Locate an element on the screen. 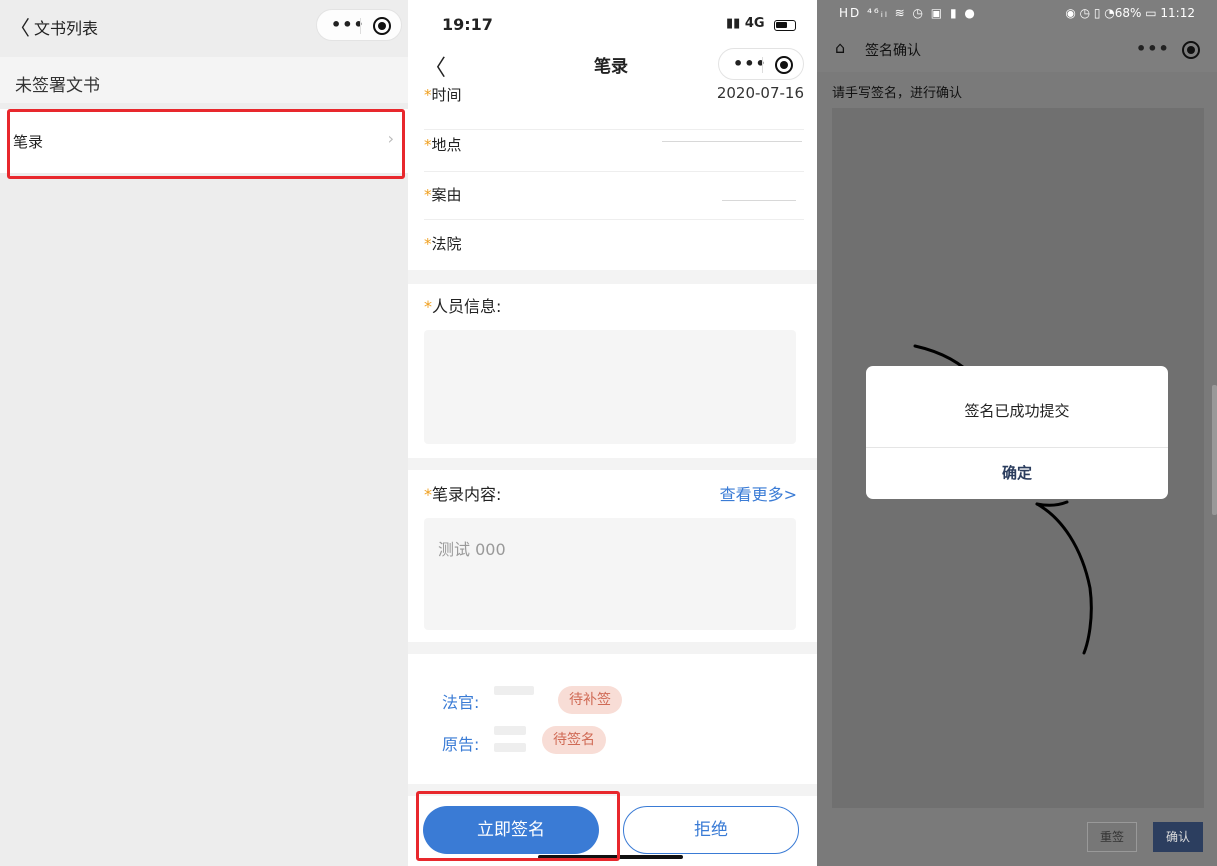  field-court: *法院 is located at coordinates (614, 244).